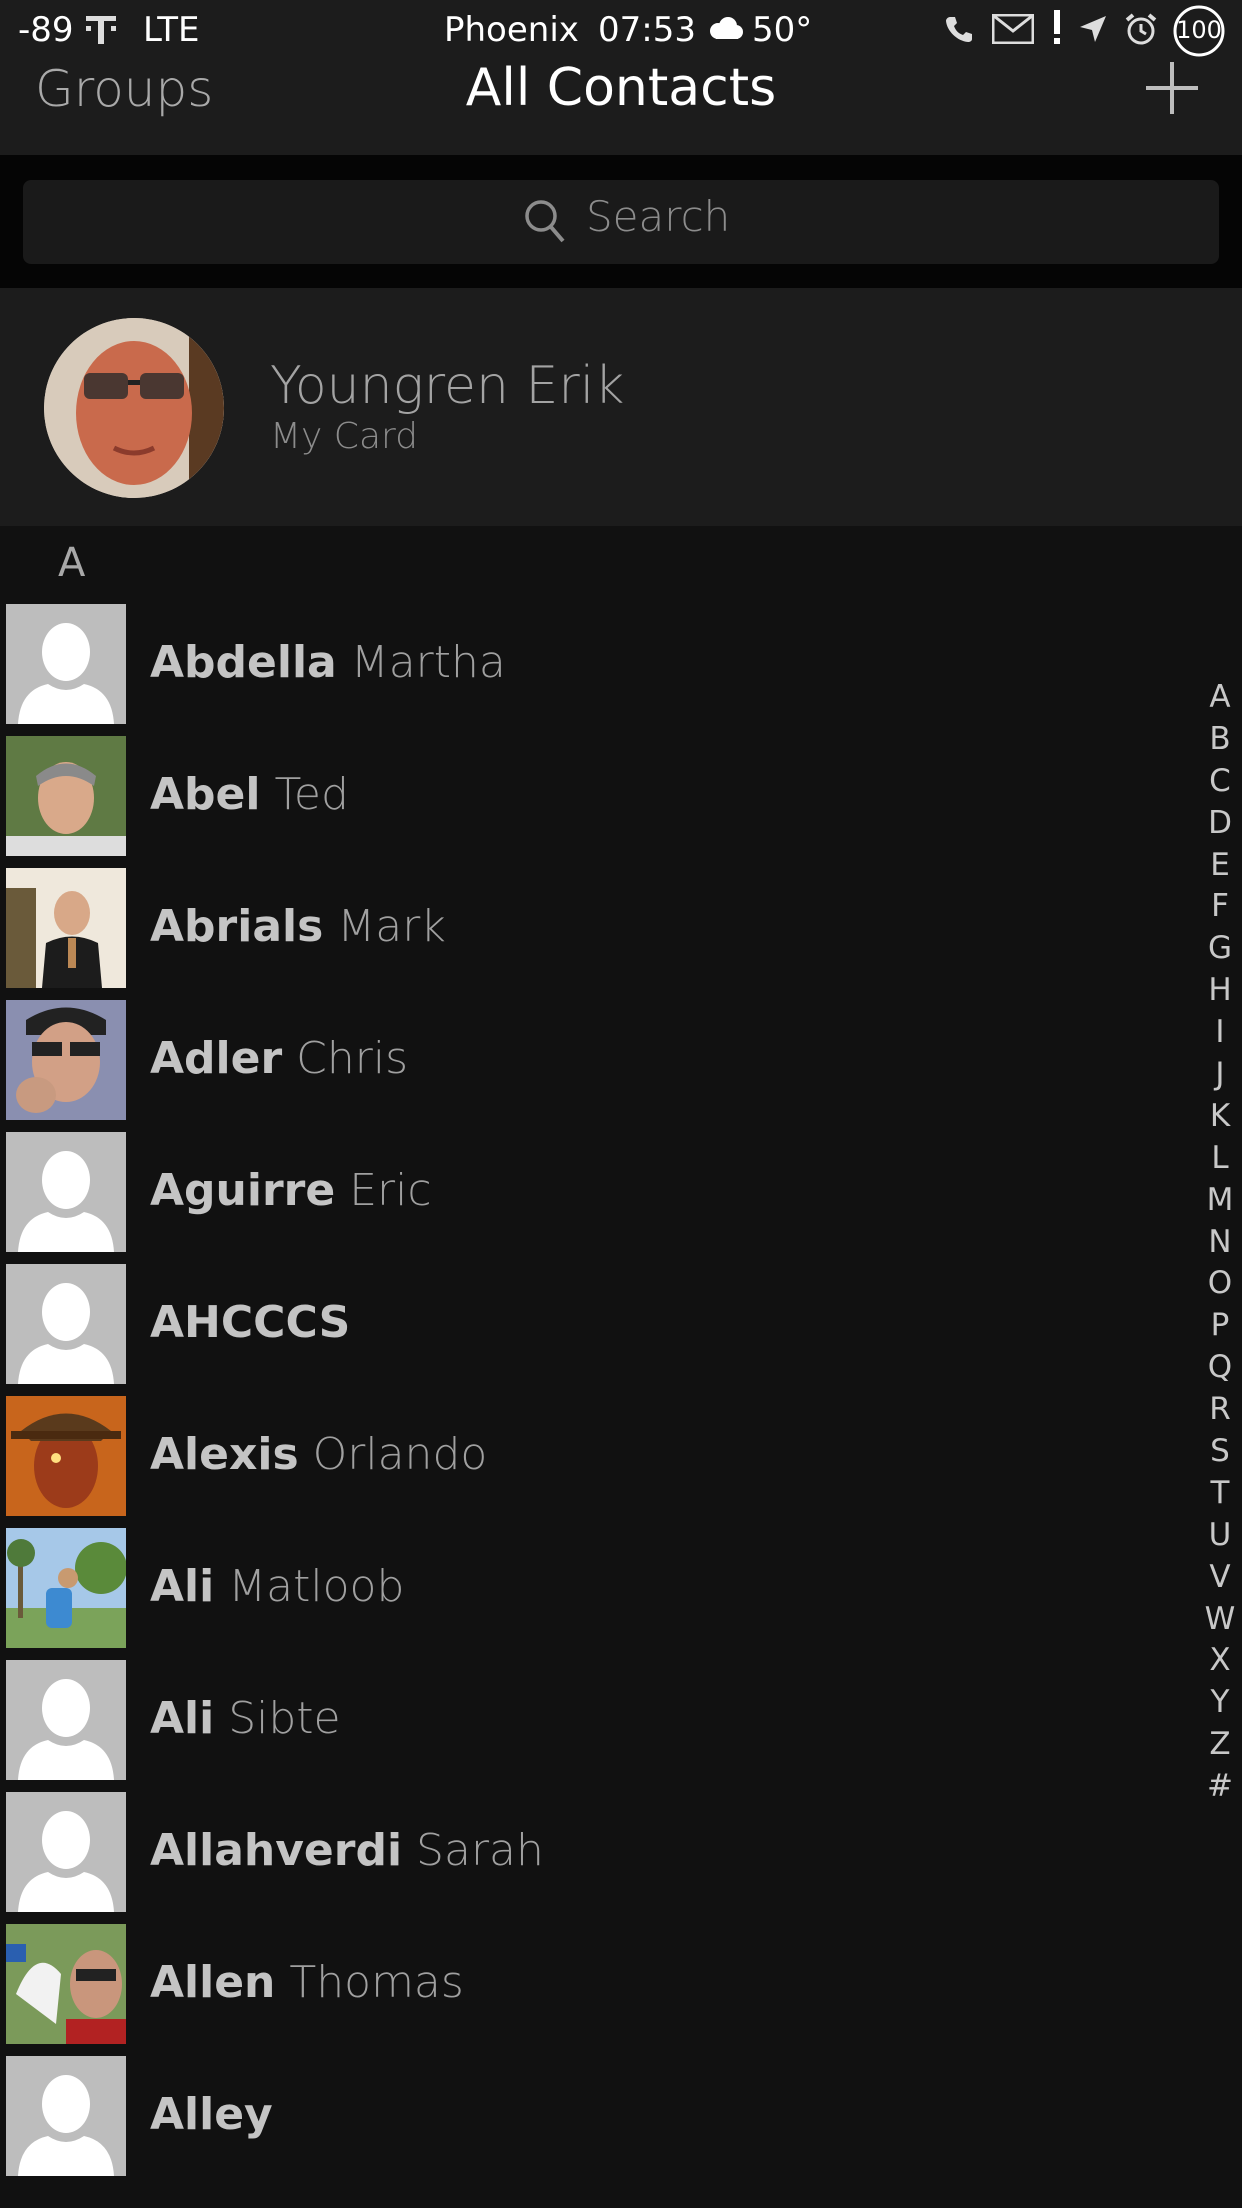 This screenshot has width=1242, height=2208. What do you see at coordinates (595, 1318) in the screenshot?
I see `contact-row: AHCCCS` at bounding box center [595, 1318].